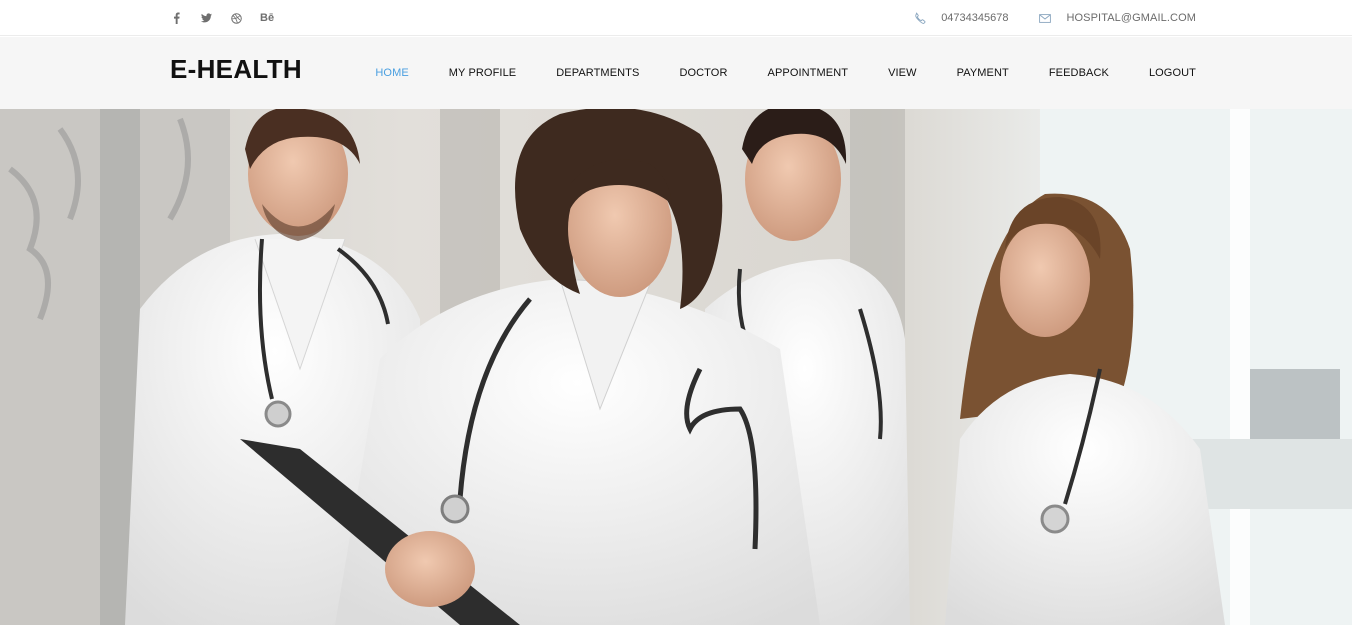 Image resolution: width=1352 pixels, height=625 pixels. I want to click on facebook-icon, so click(176, 18).